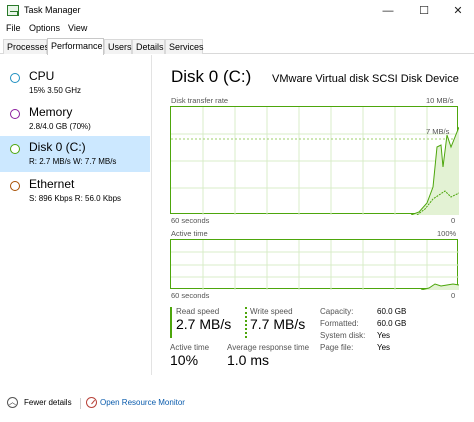 The height and width of the screenshot is (422, 474). What do you see at coordinates (12, 402) in the screenshot?
I see `chevron-up-icon: ︿` at bounding box center [12, 402].